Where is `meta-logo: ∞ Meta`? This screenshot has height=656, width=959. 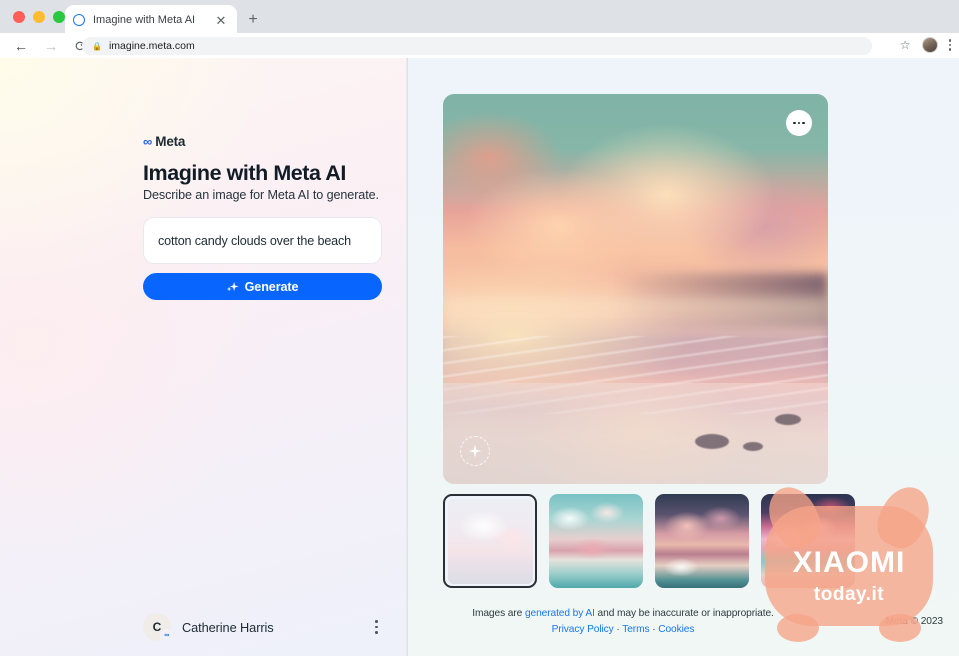
meta-logo: ∞ Meta is located at coordinates (164, 141).